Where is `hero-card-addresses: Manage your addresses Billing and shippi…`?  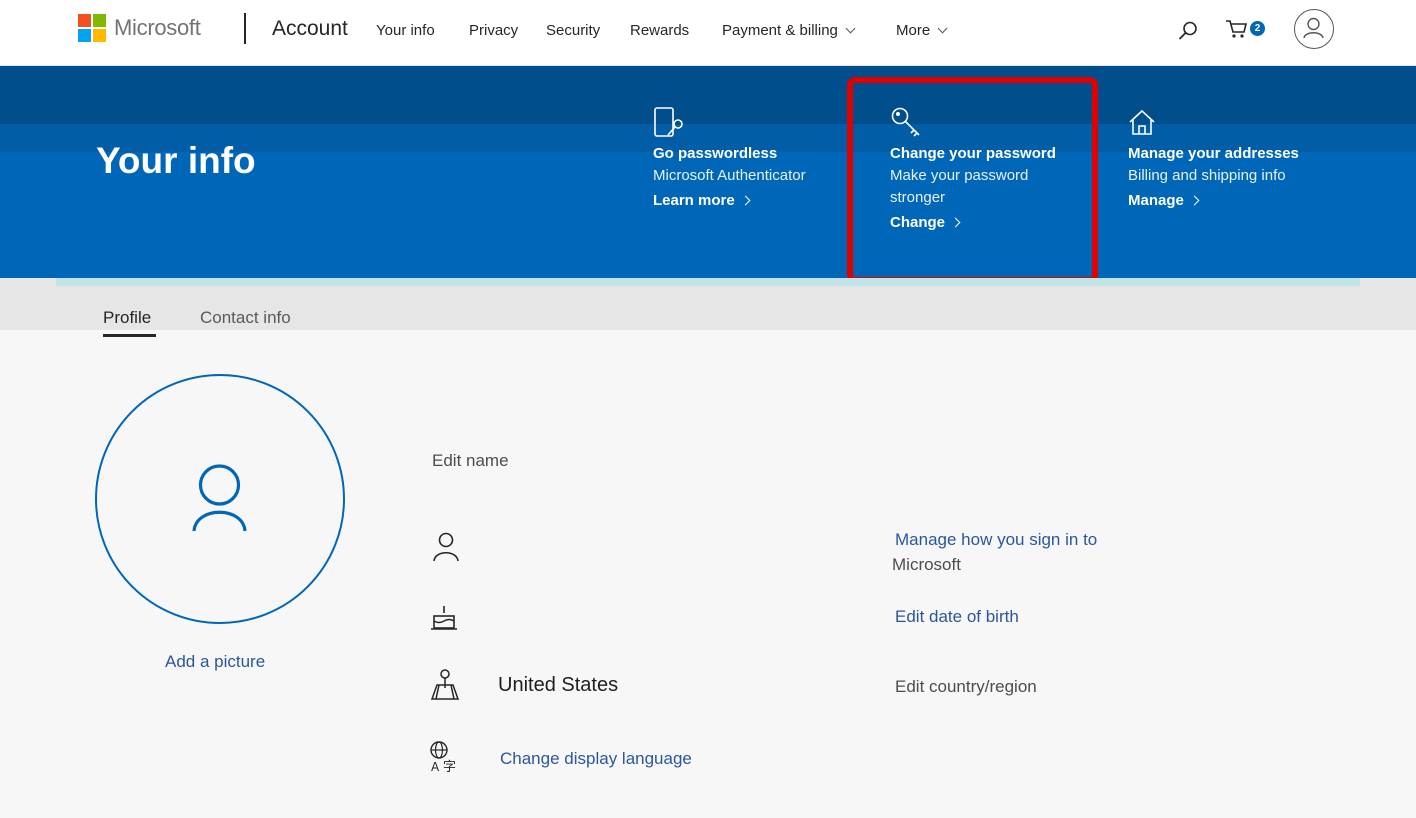 hero-card-addresses: Manage your addresses Billing and shippi… is located at coordinates (1213, 158).